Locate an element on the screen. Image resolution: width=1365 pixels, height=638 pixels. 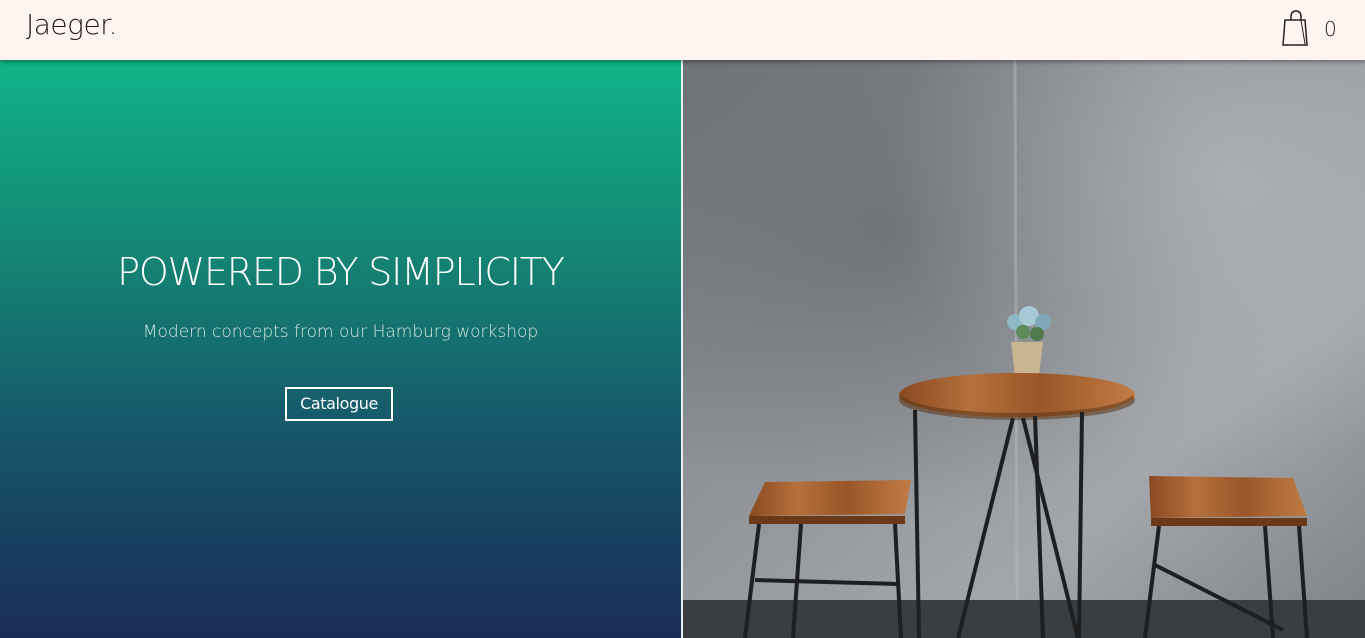
cart-count: 0 is located at coordinates (1330, 29).